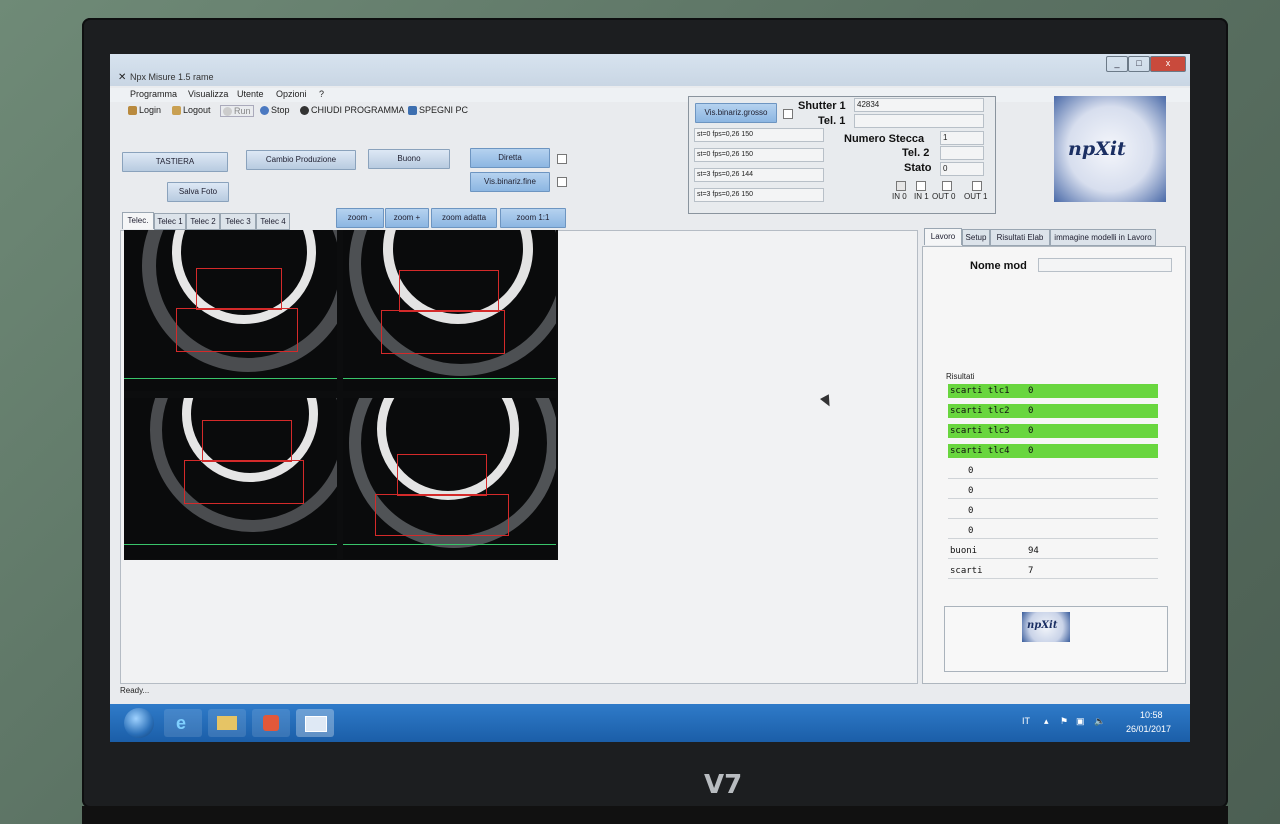  I want to click on stato-field: 0, so click(962, 169).